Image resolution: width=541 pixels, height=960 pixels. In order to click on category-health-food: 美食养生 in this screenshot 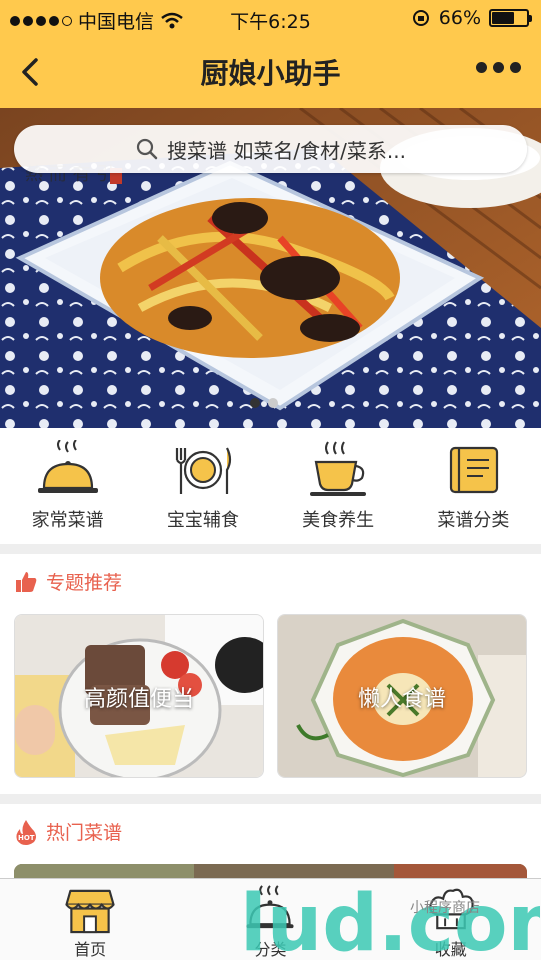, I will do `click(338, 486)`.